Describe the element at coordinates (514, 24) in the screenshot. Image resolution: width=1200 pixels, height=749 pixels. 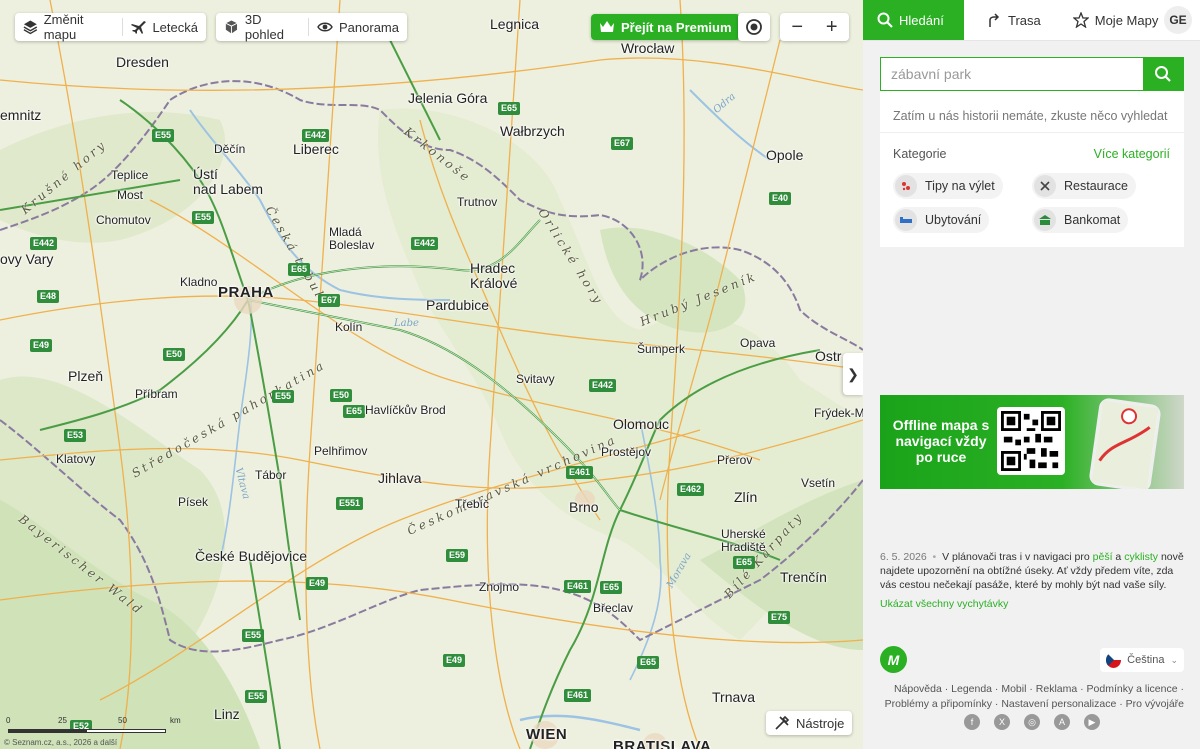
I see `city-label: Legnica` at that location.